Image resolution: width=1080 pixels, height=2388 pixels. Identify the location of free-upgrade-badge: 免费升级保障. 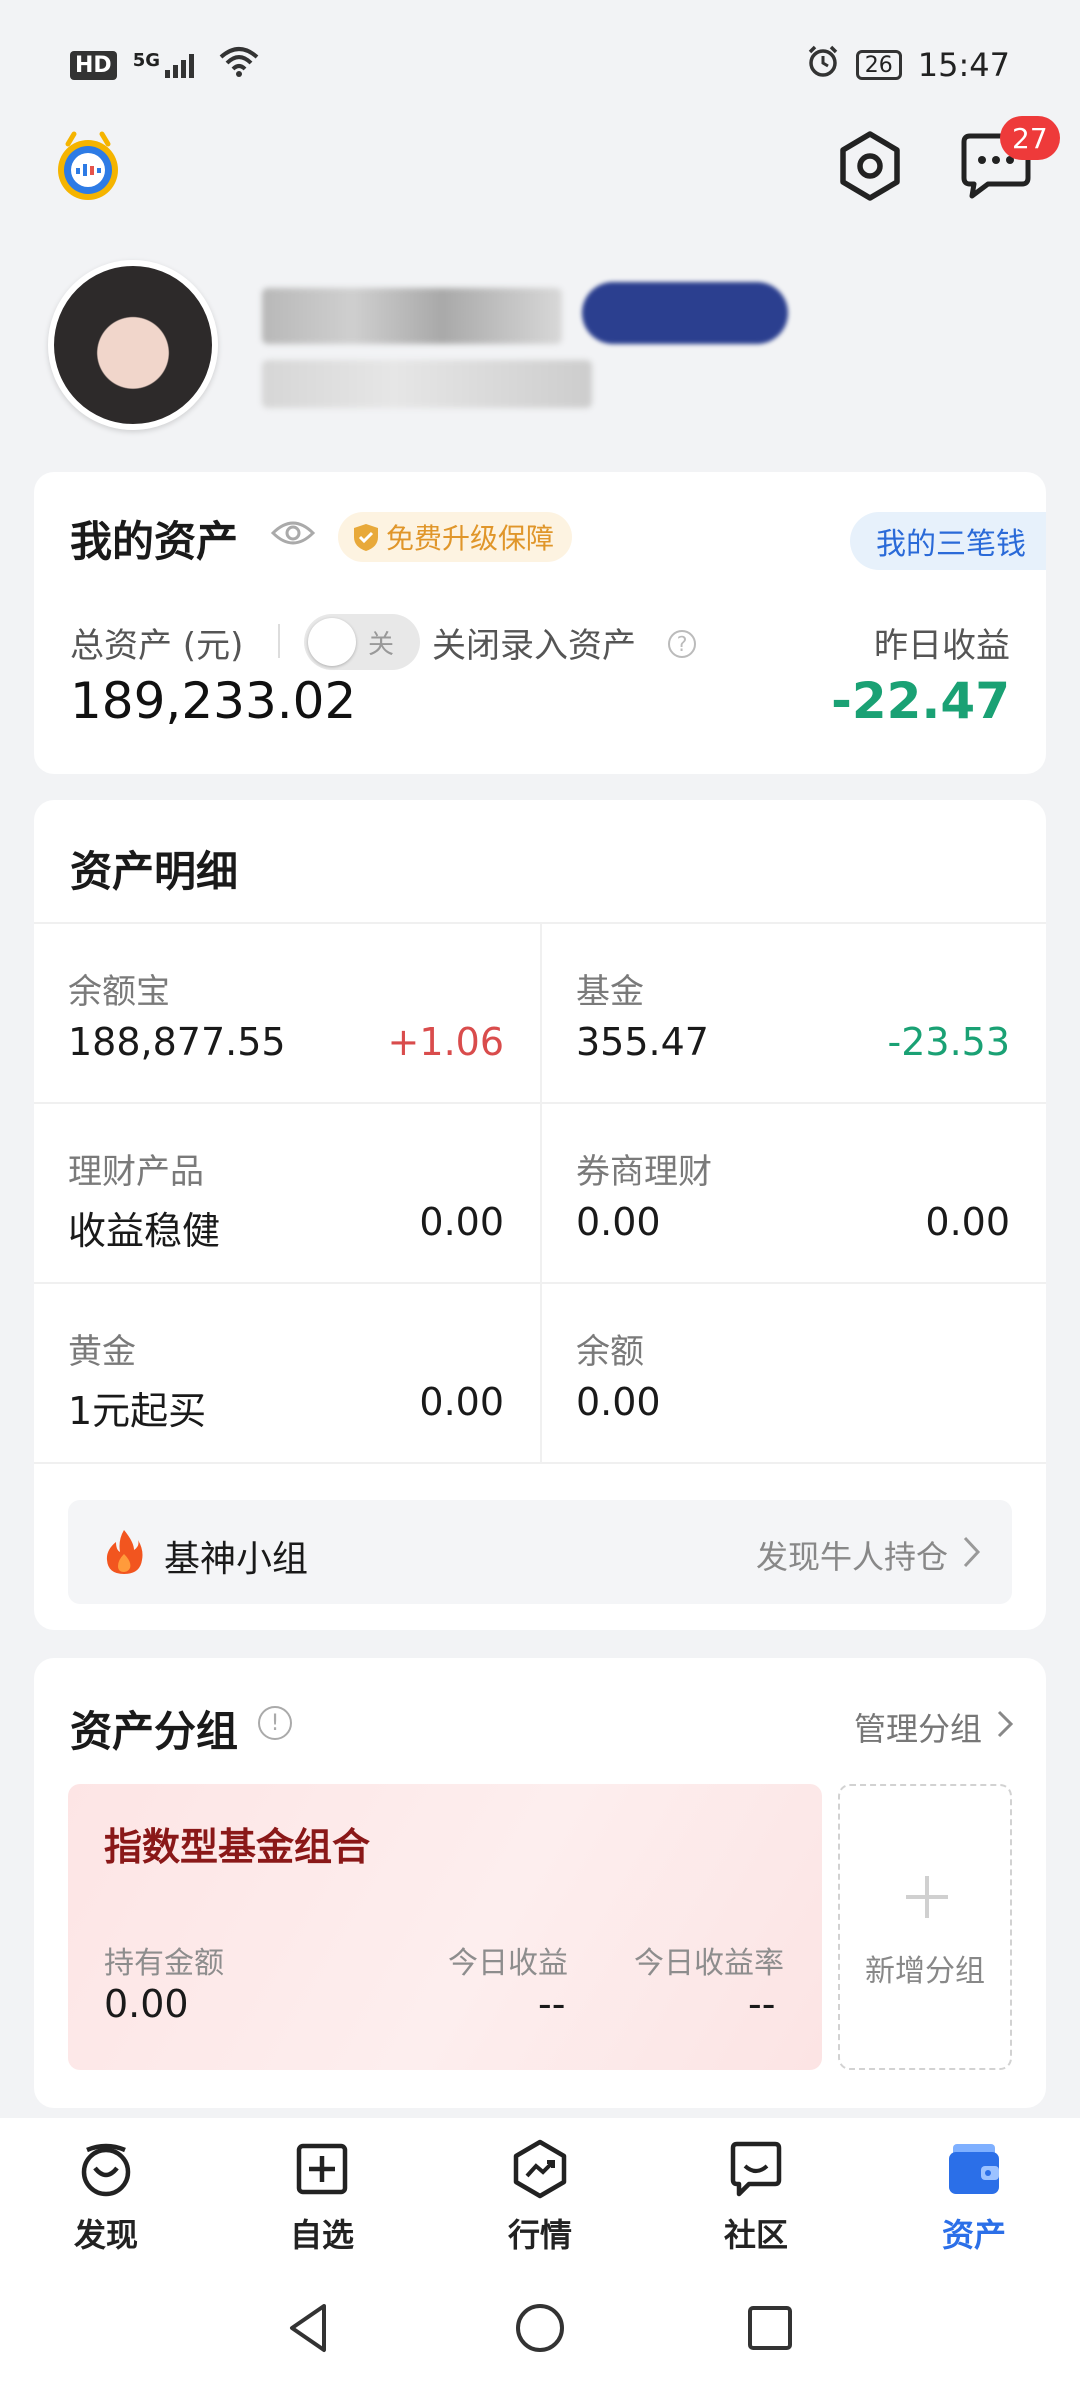
(455, 537).